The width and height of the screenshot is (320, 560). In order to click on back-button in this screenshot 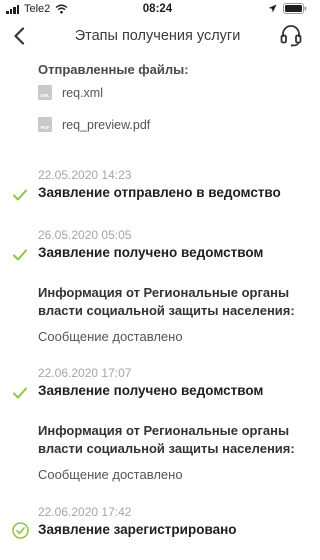, I will do `click(19, 36)`.